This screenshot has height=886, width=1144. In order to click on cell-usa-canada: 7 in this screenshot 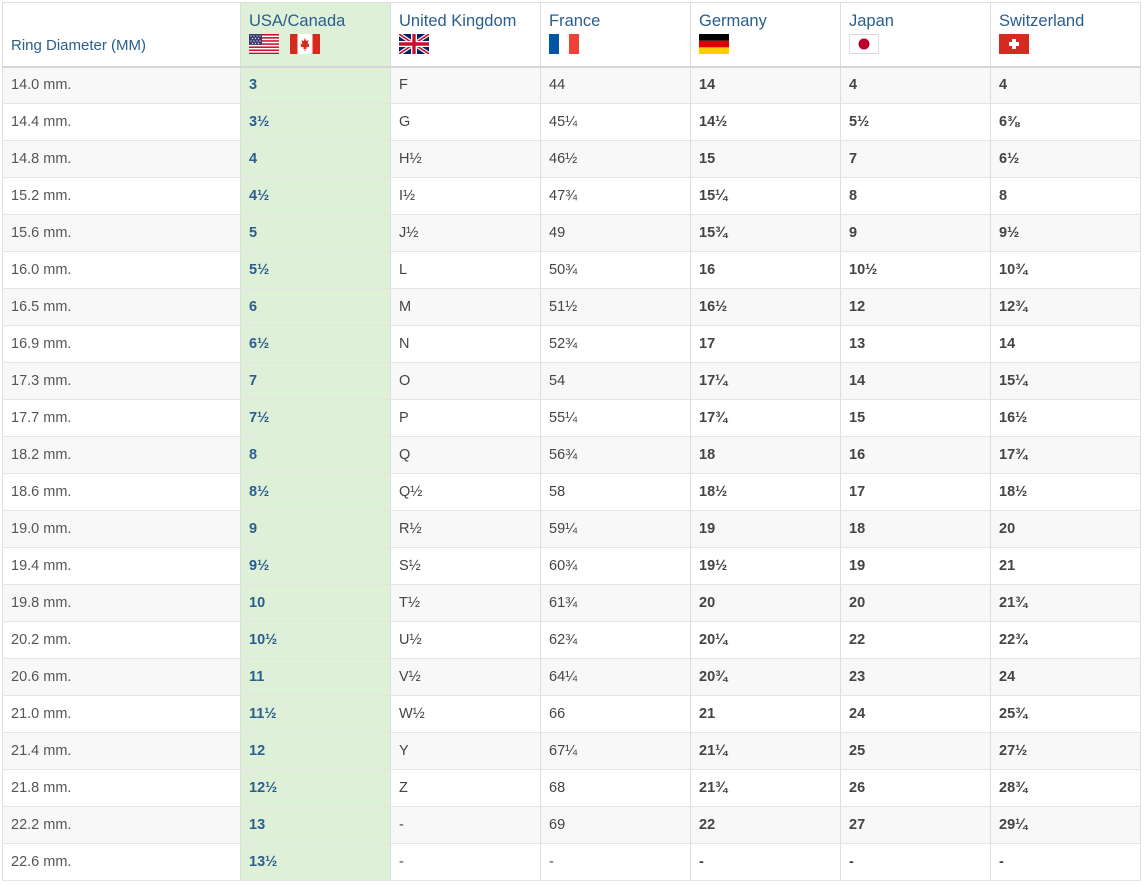, I will do `click(315, 381)`.